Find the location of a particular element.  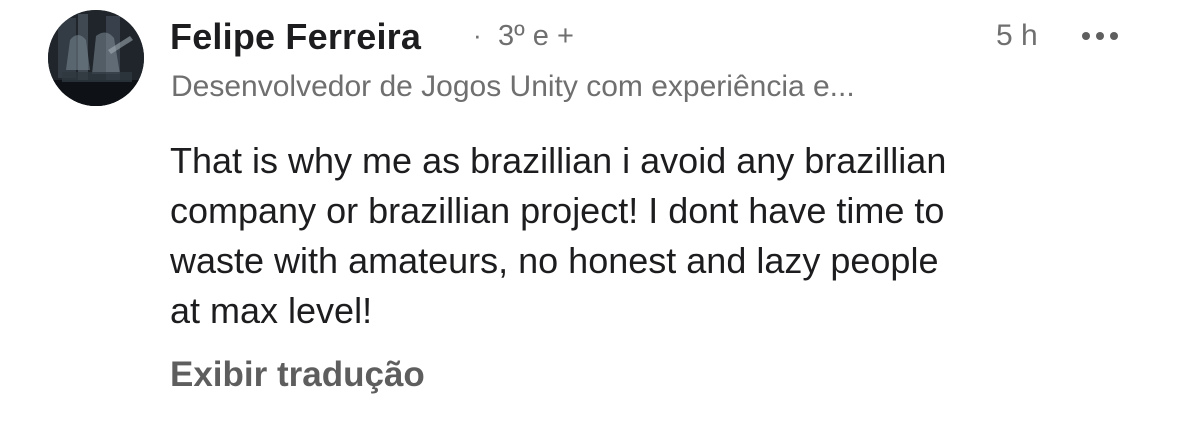

more-horizontal-icon is located at coordinates (1100, 36).